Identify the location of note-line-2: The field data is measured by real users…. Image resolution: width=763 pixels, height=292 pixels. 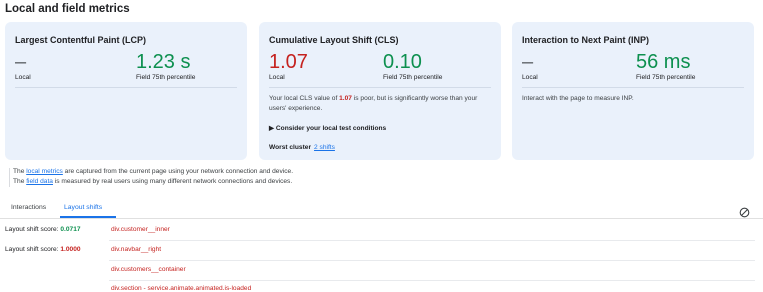
(152, 181).